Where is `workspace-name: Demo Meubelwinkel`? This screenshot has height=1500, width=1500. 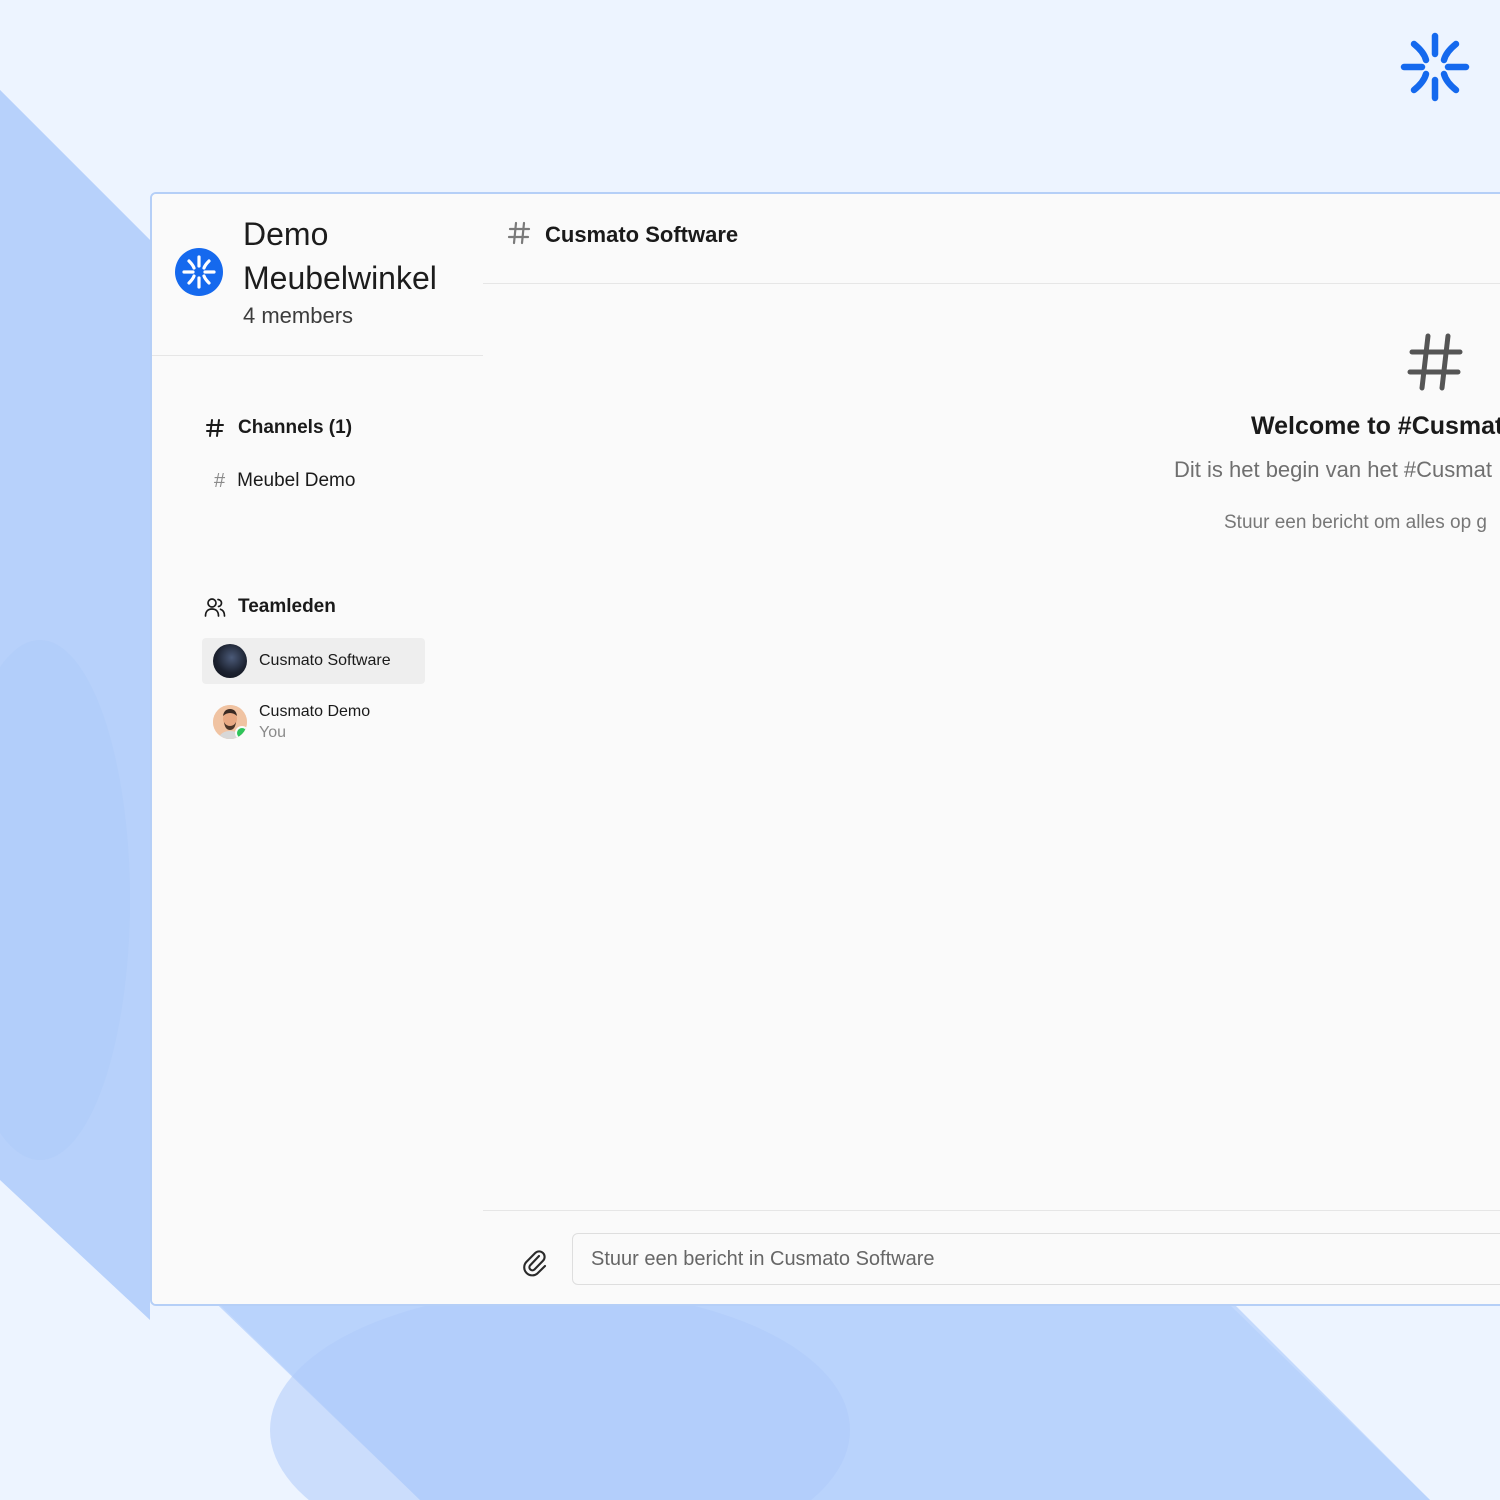 workspace-name: Demo Meubelwinkel is located at coordinates (340, 256).